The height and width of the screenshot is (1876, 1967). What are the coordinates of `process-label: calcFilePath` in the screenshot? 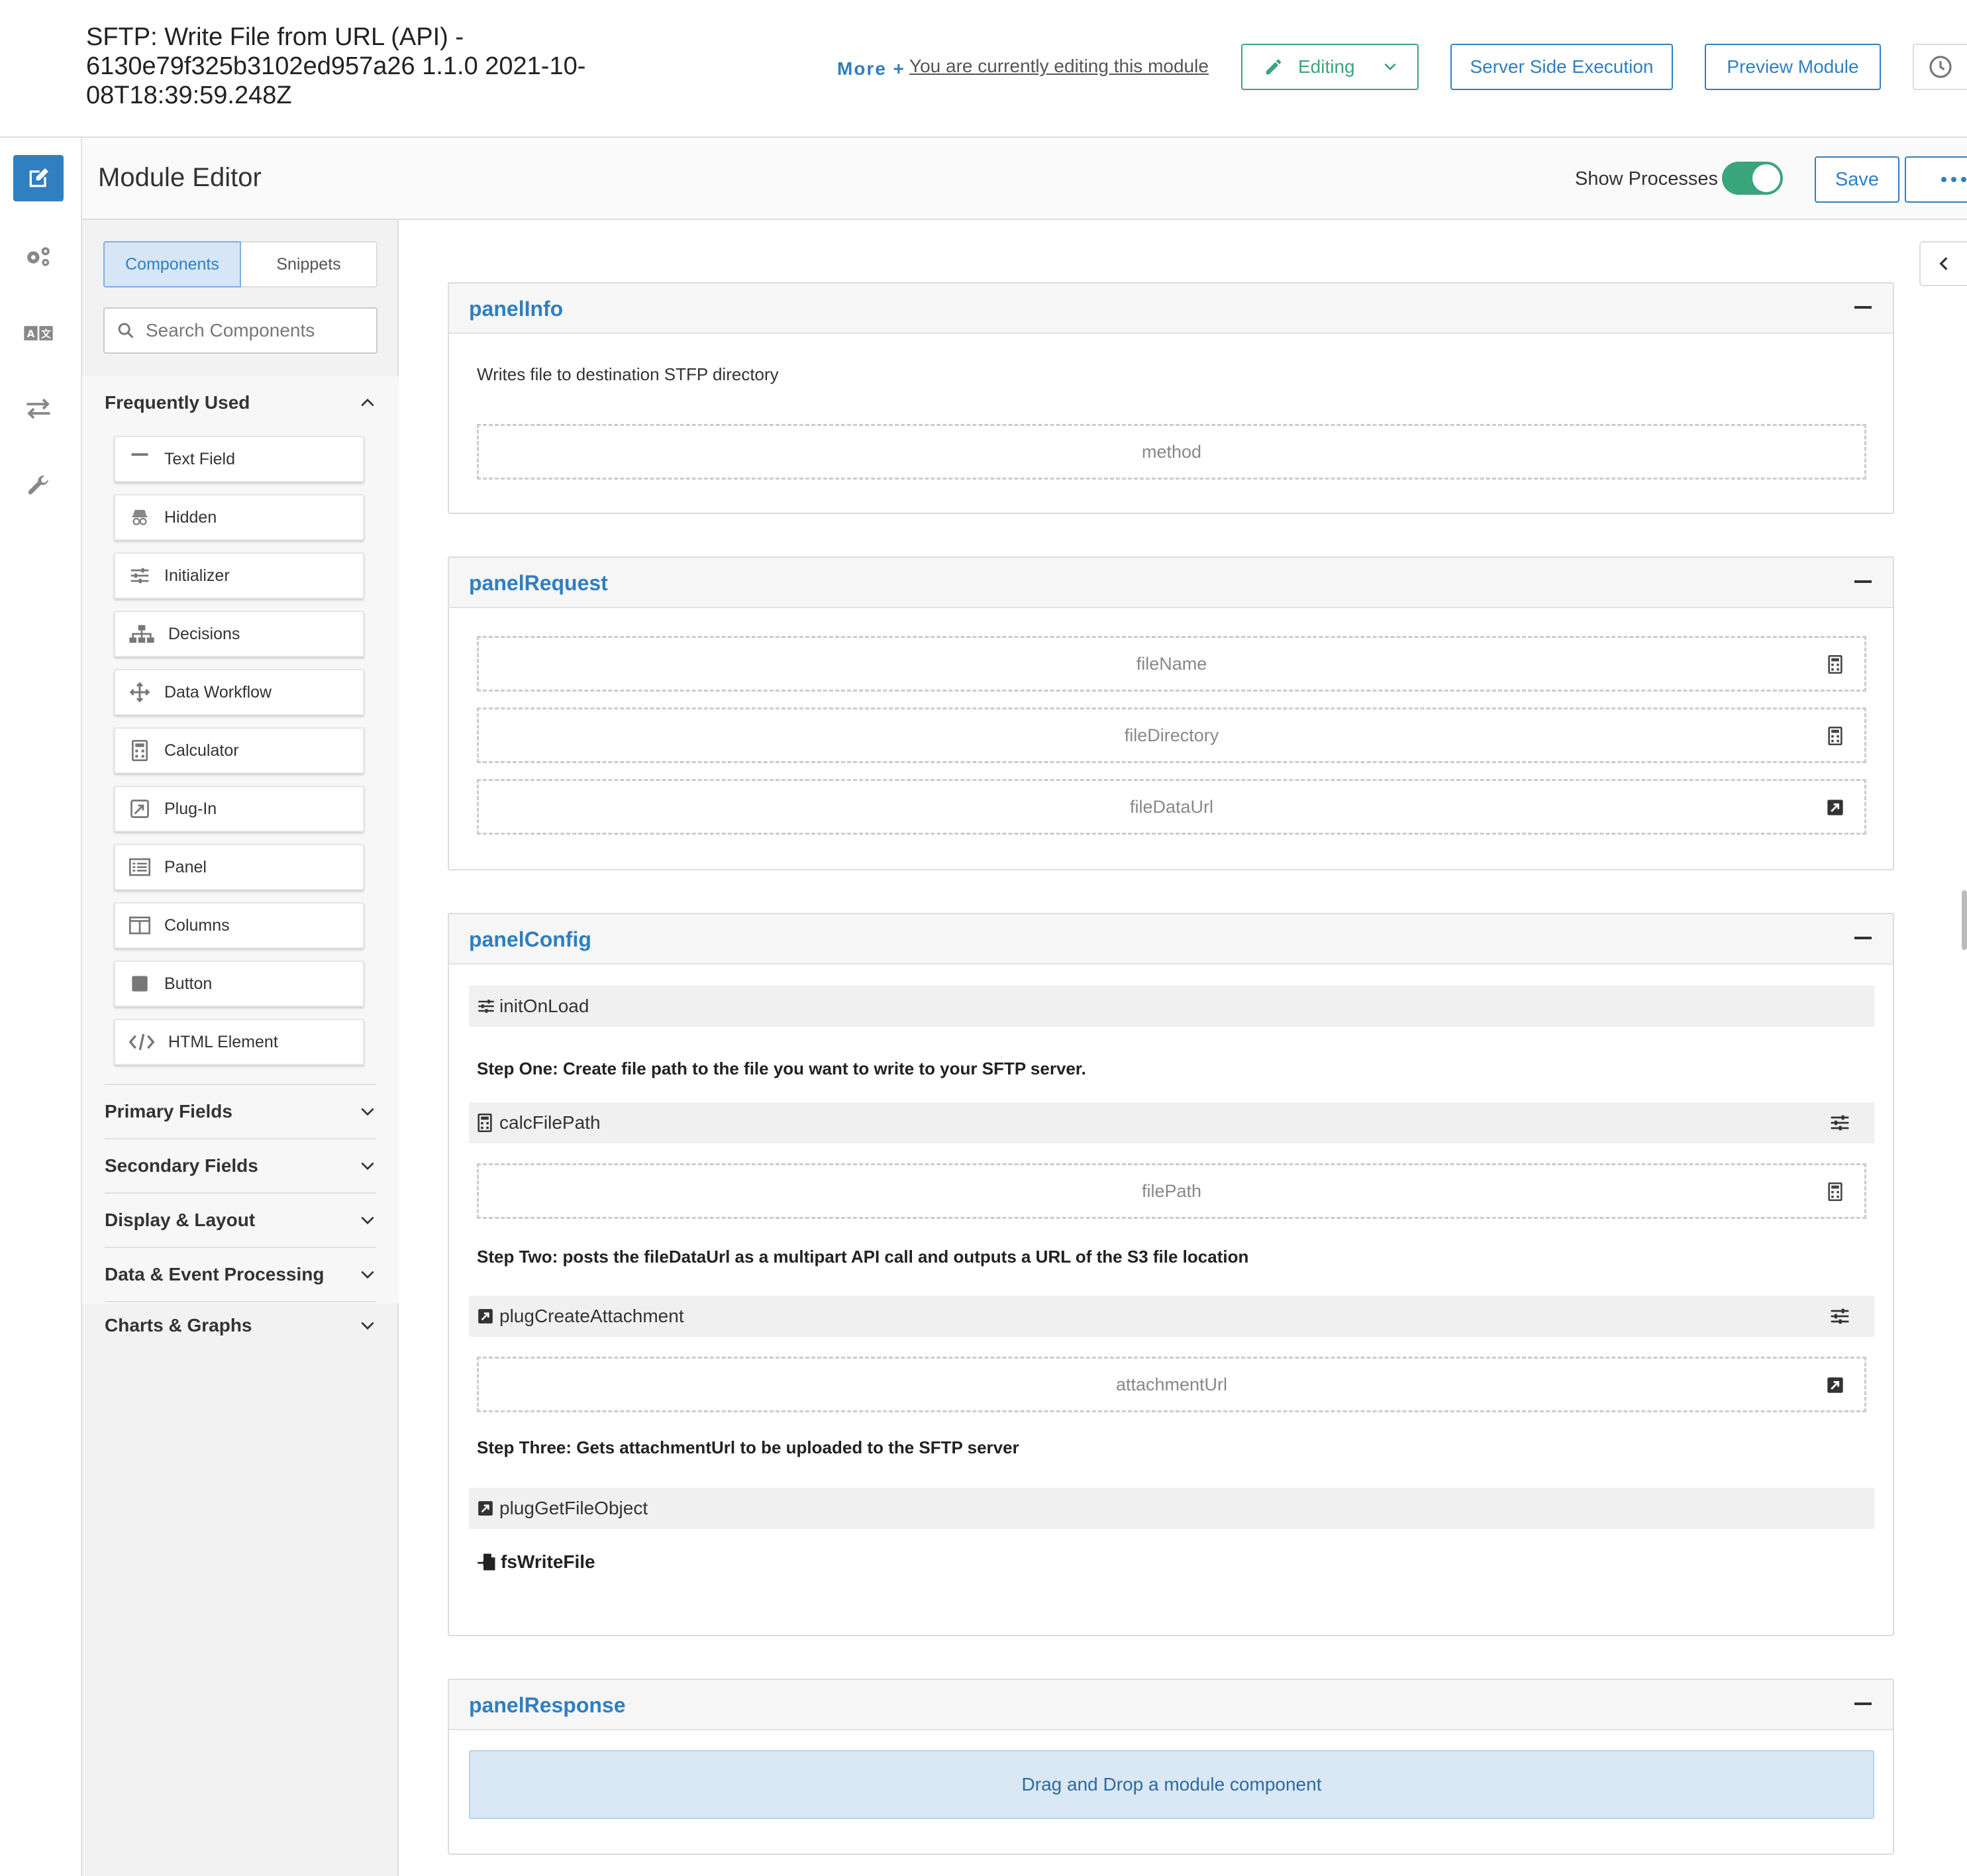 It's located at (550, 1122).